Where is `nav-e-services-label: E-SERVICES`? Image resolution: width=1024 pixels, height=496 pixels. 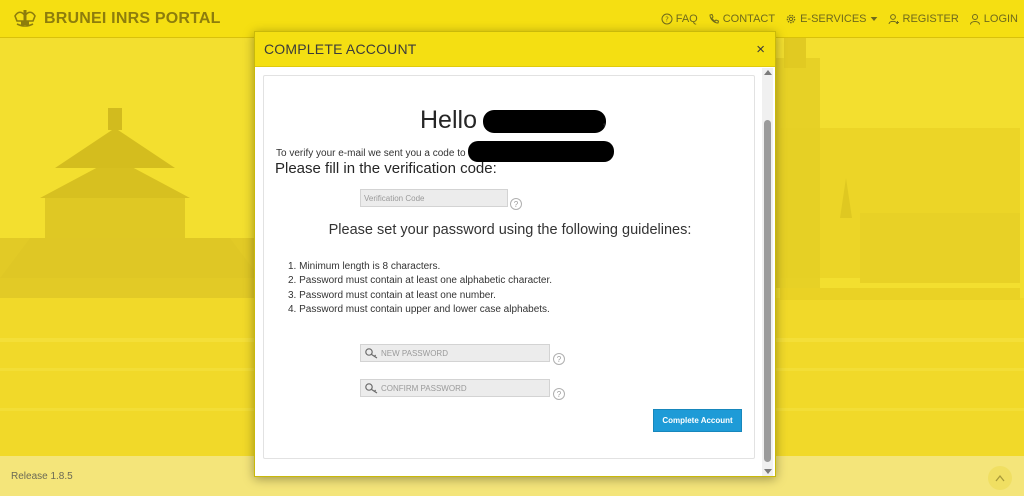
nav-e-services-label: E-SERVICES is located at coordinates (833, 19).